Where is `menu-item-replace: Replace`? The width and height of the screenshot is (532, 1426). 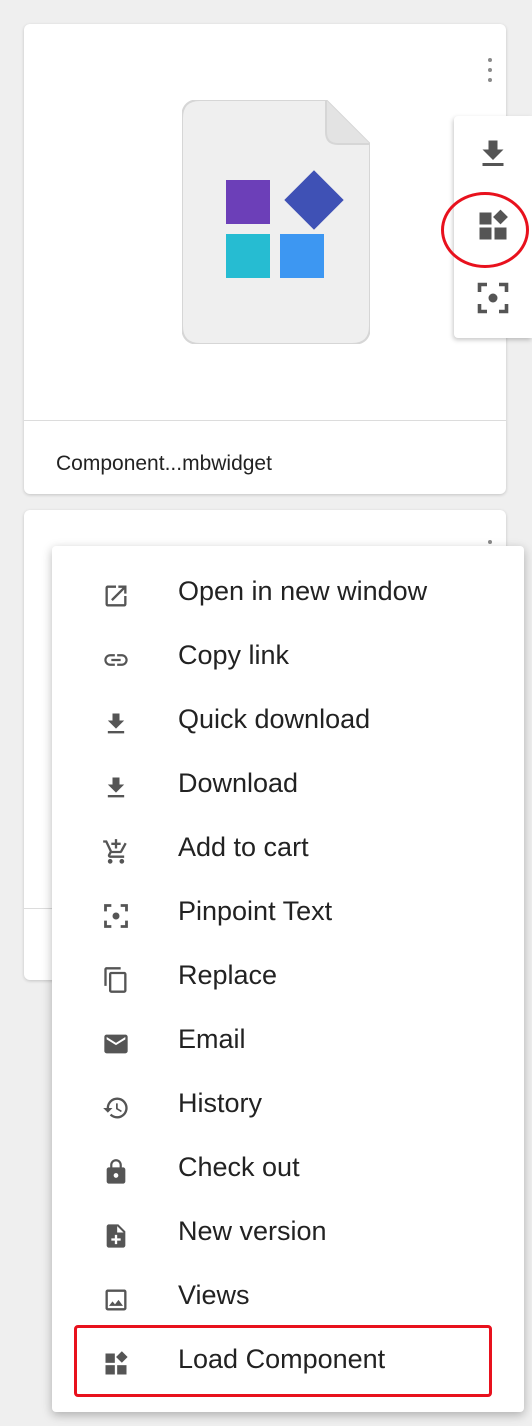 menu-item-replace: Replace is located at coordinates (288, 984).